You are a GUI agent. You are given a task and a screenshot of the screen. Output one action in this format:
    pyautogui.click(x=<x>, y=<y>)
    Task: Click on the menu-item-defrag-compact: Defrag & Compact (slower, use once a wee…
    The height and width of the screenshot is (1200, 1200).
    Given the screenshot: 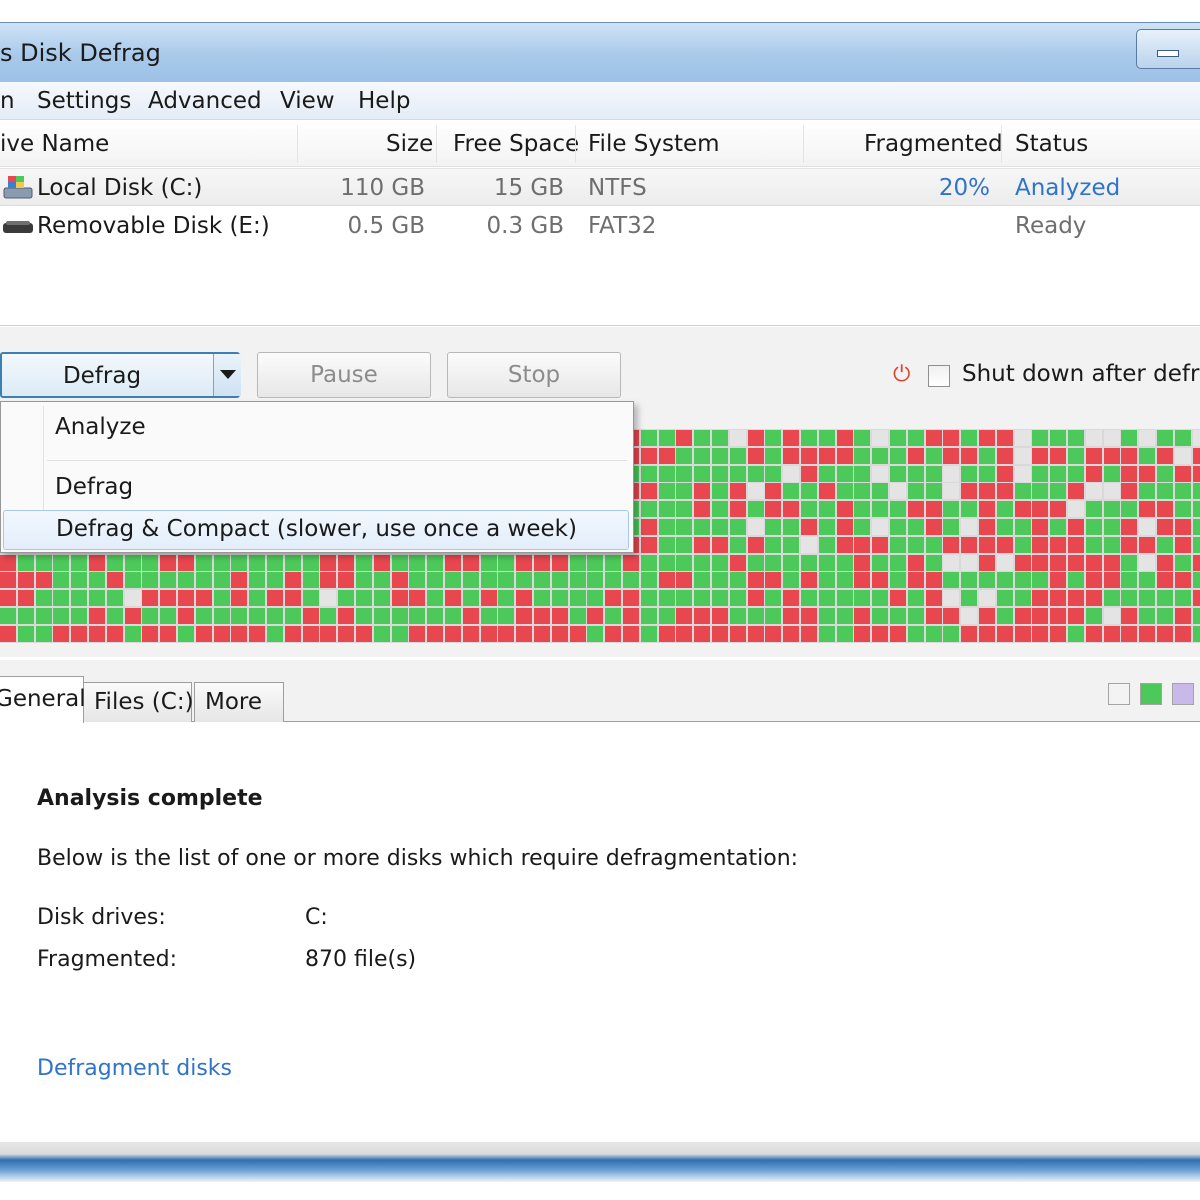 What is the action you would take?
    pyautogui.click(x=316, y=530)
    